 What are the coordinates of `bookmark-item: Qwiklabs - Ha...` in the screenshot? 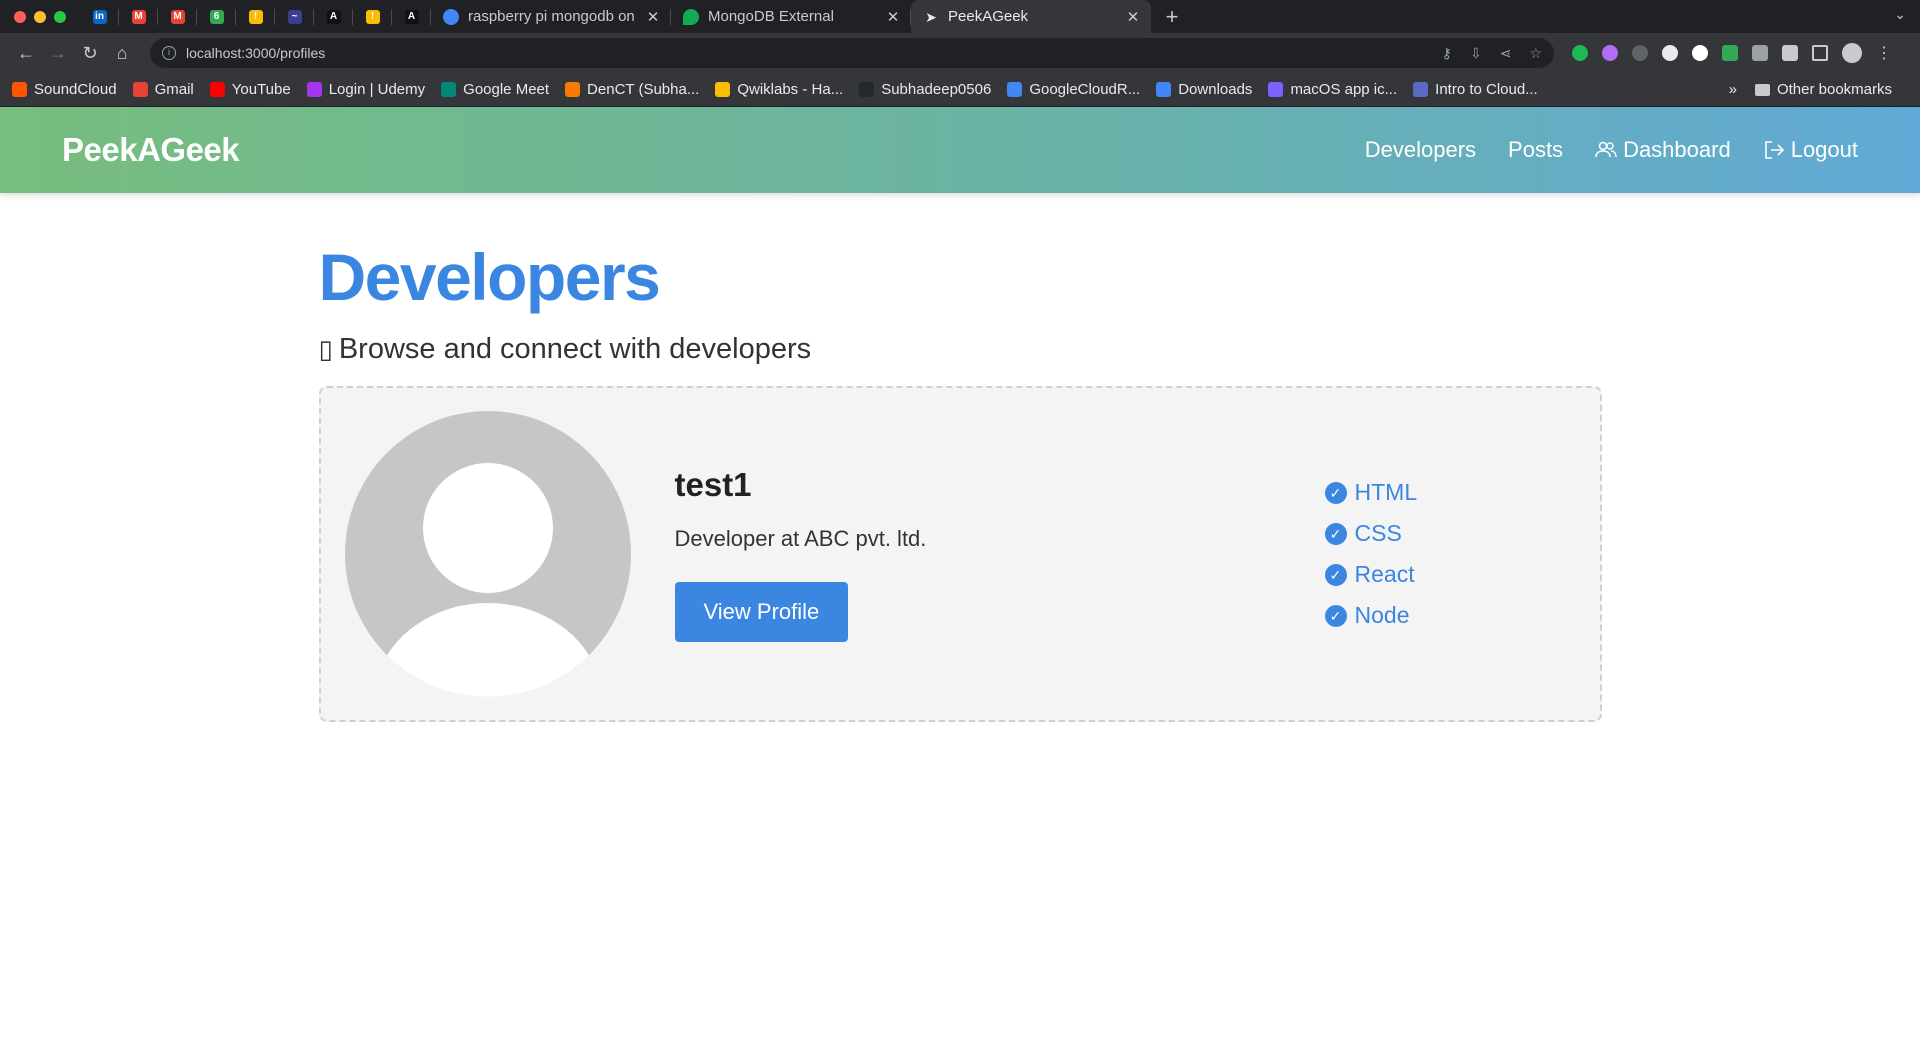 It's located at (779, 89).